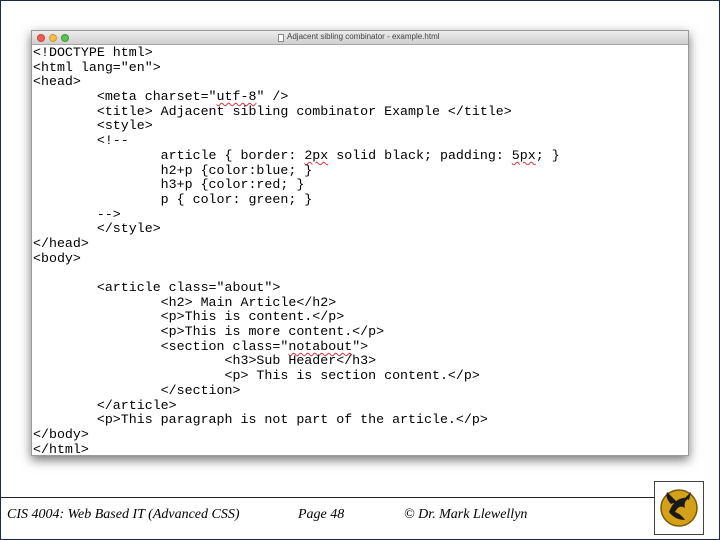  I want to click on footer-page-number: Page 48, so click(321, 514).